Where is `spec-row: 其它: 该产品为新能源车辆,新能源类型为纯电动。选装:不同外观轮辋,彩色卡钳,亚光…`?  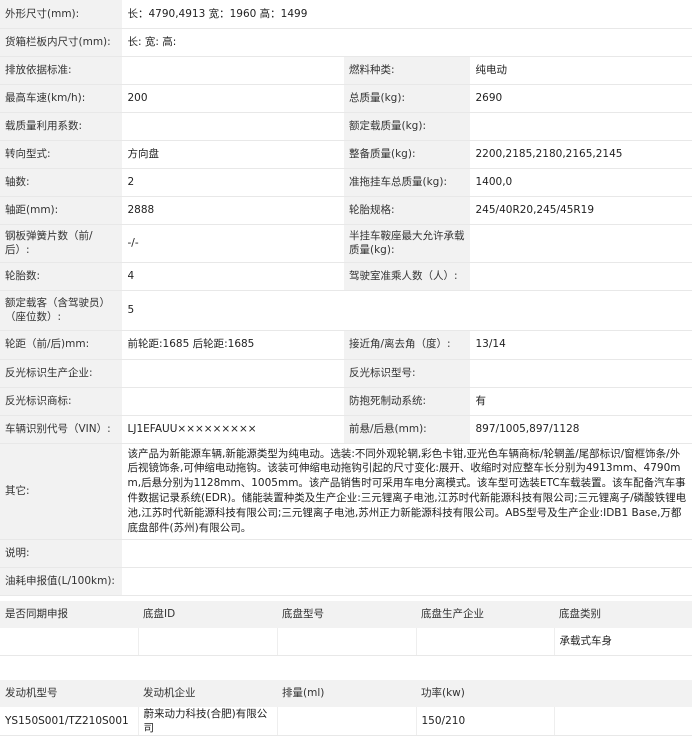 spec-row: 其它: 该产品为新能源车辆,新能源类型为纯电动。选装:不同外观轮辋,彩色卡钳,亚光… is located at coordinates (346, 491).